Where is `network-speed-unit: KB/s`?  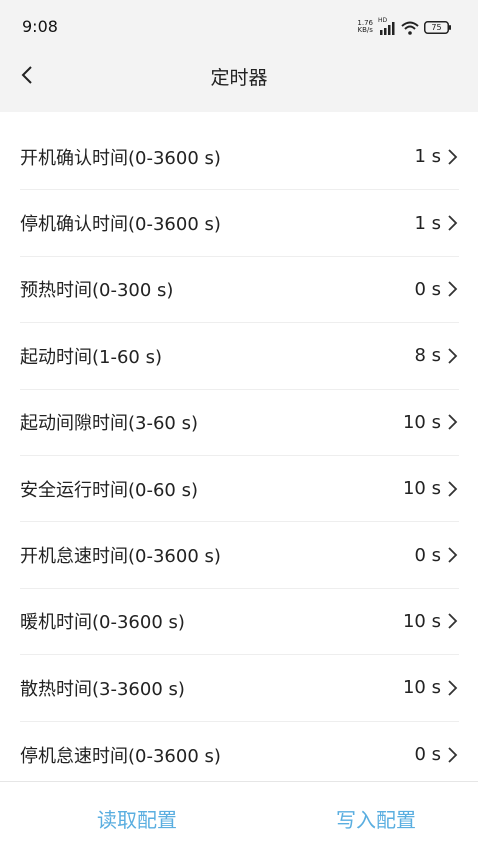
network-speed-unit: KB/s is located at coordinates (365, 30).